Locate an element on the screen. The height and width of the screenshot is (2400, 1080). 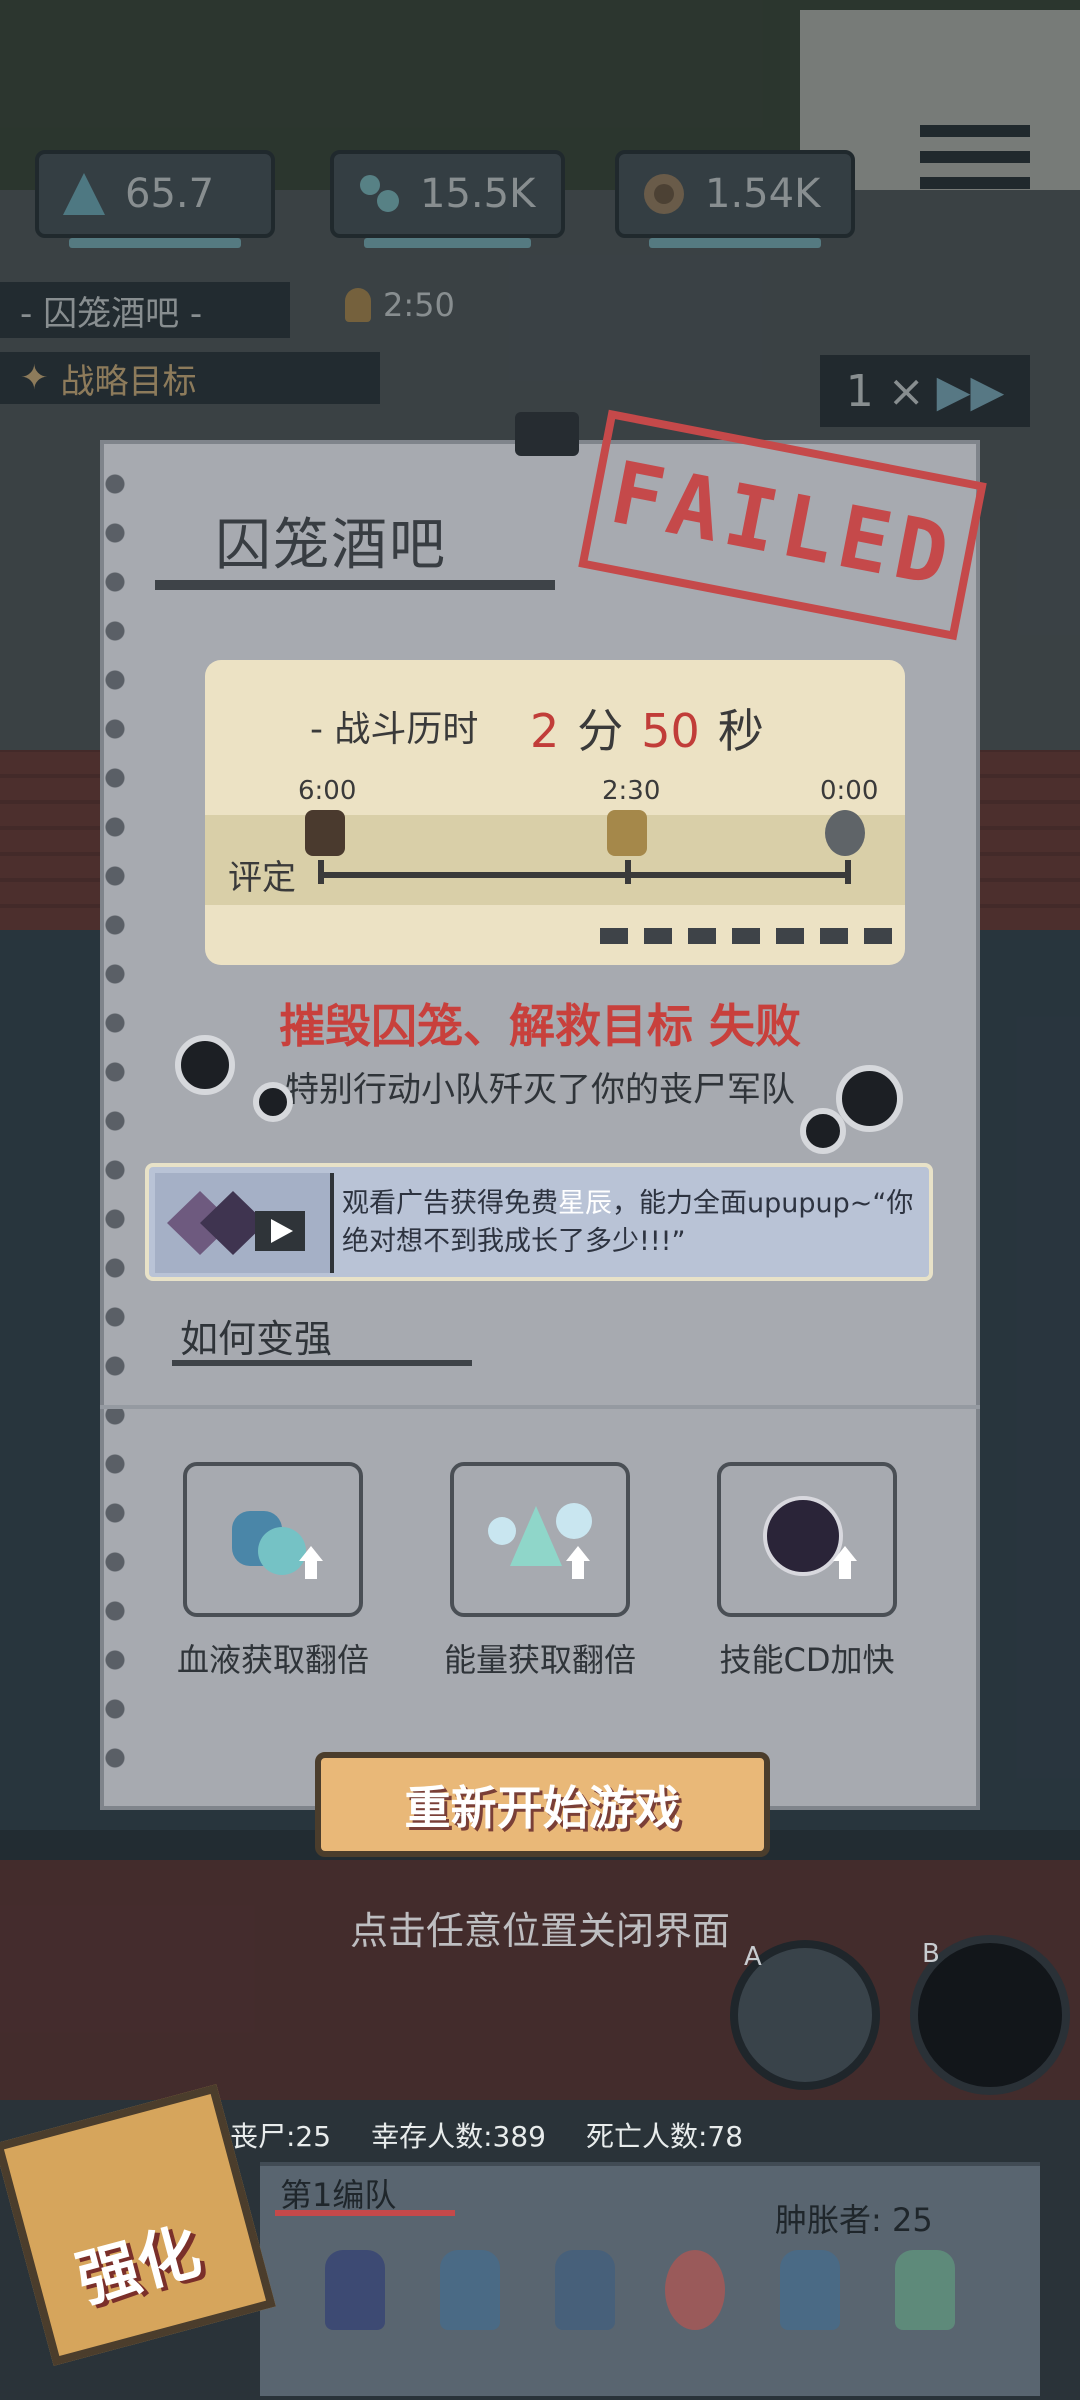
tick-mid: 2:30 is located at coordinates (631, 791).